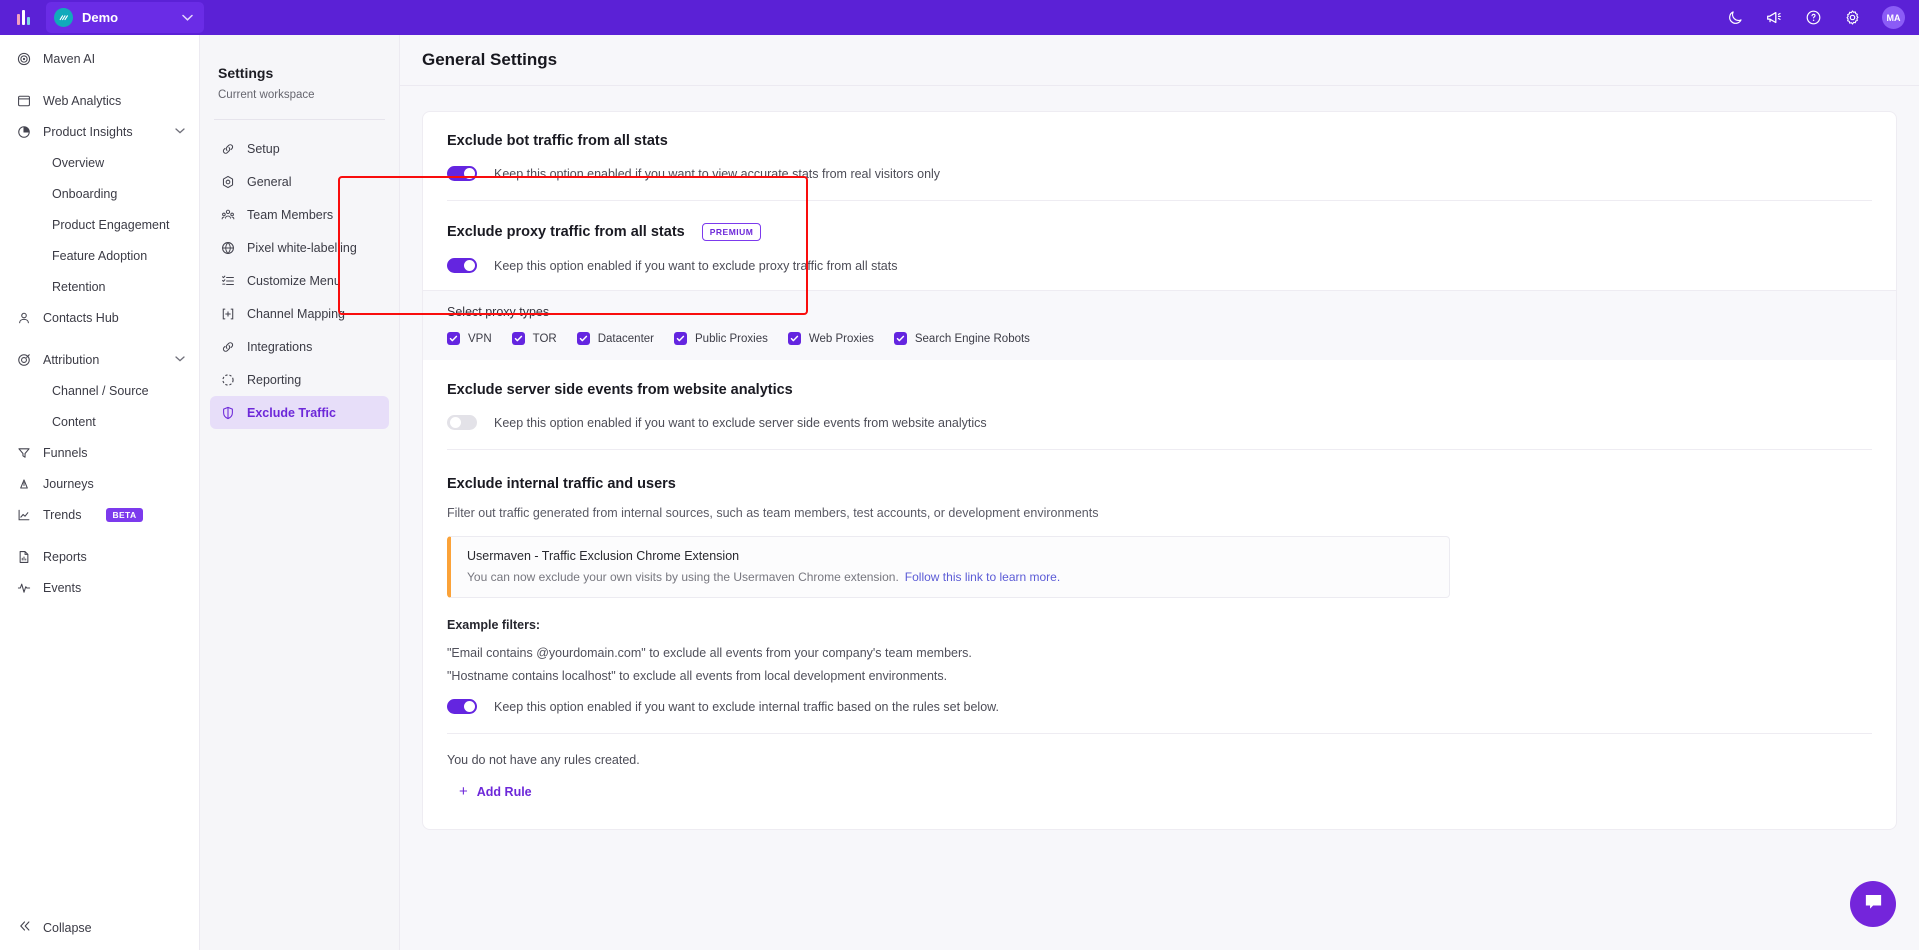 This screenshot has height=950, width=1919. Describe the element at coordinates (99, 927) in the screenshot. I see `collapse-sidebar-button: Collapse` at that location.